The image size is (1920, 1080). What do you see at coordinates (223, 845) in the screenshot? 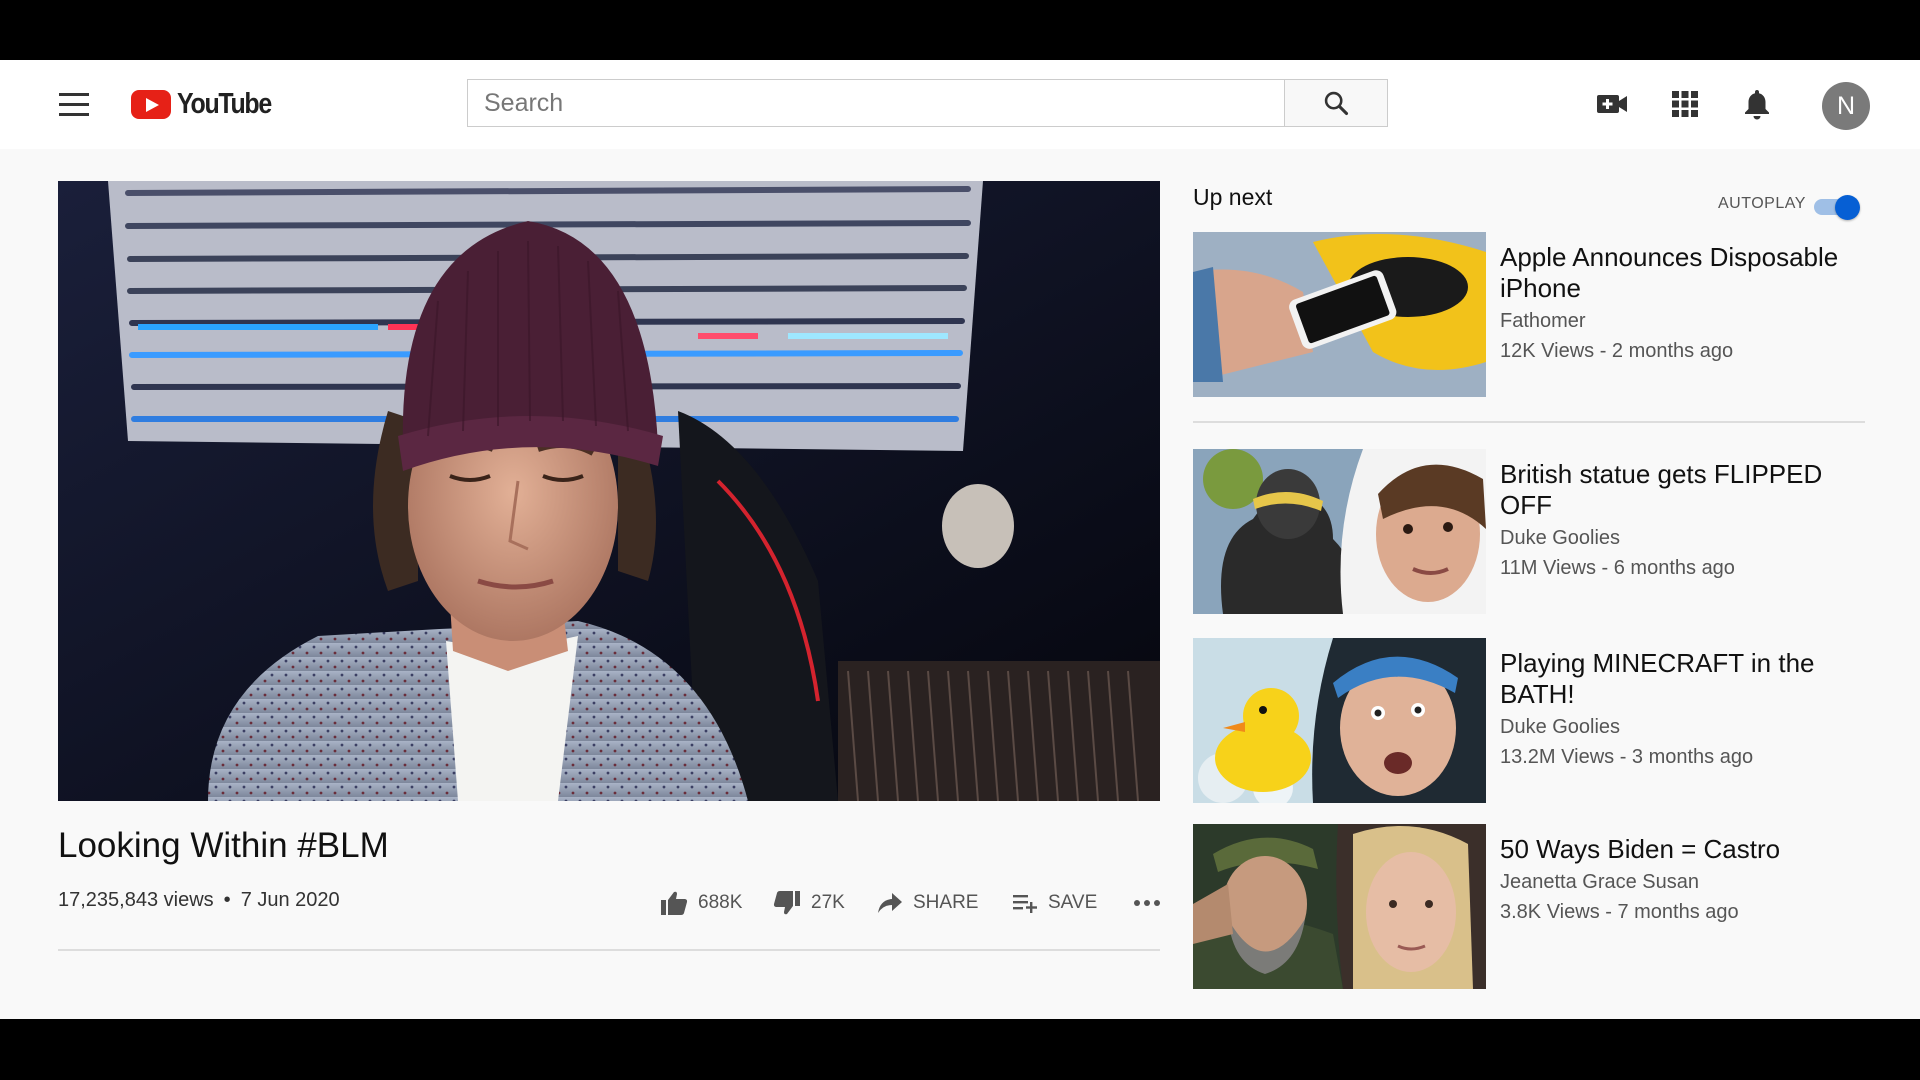
I see `video-title: Looking Within #BLM` at bounding box center [223, 845].